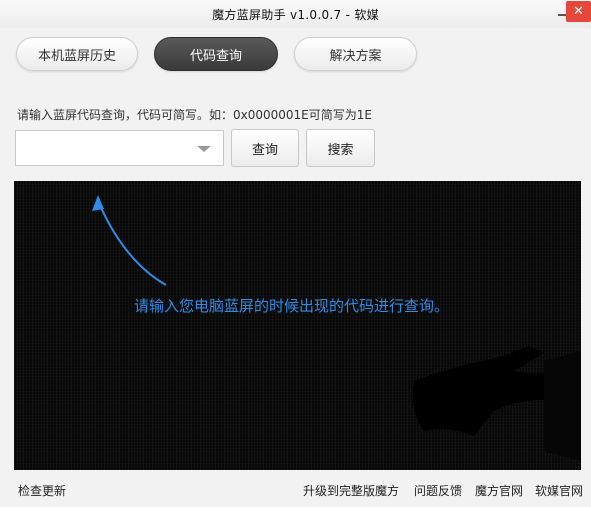 This screenshot has height=507, width=591. I want to click on pointer-arrow-icon, so click(129, 240).